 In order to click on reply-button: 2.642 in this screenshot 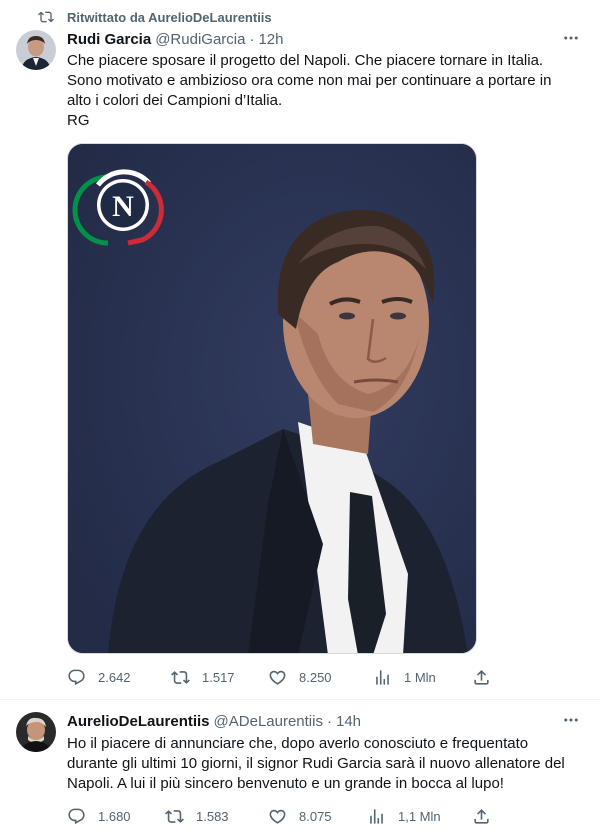, I will do `click(99, 677)`.